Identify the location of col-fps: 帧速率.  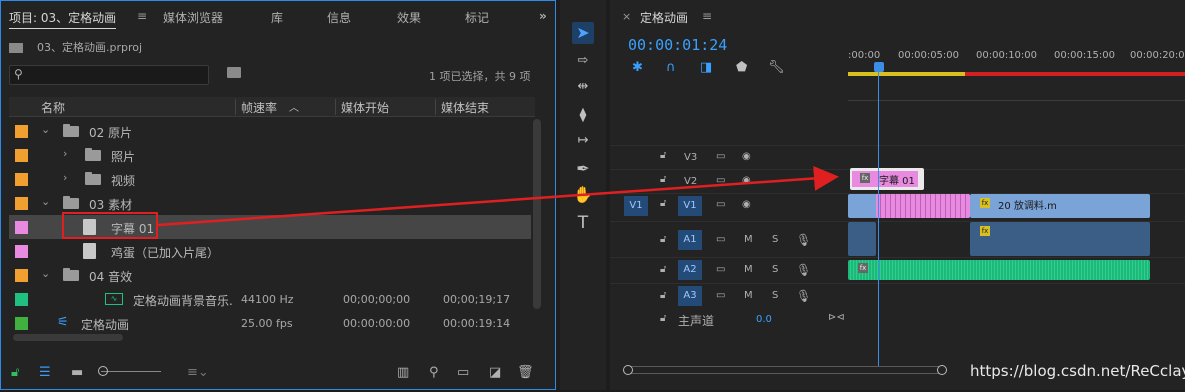
(259, 107).